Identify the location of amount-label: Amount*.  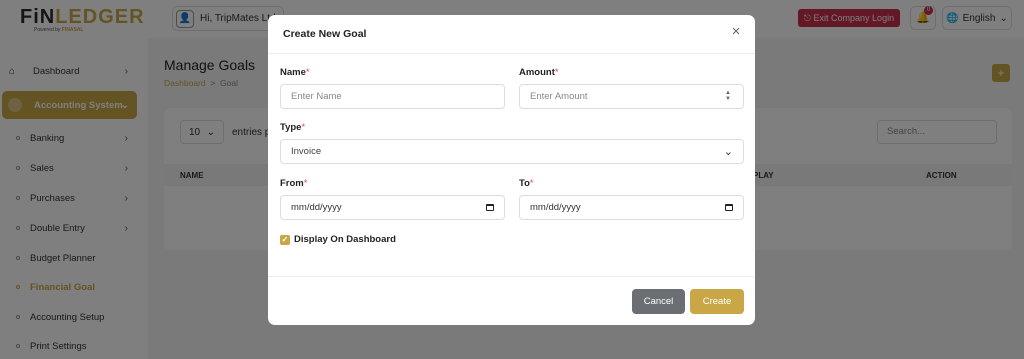
(539, 72).